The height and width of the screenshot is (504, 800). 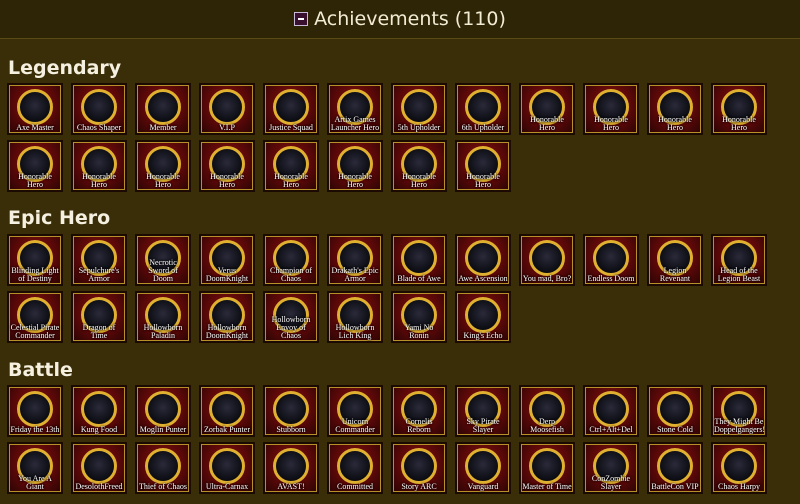 What do you see at coordinates (355, 317) in the screenshot?
I see `achievement-badge: Hollowborn Lich King` at bounding box center [355, 317].